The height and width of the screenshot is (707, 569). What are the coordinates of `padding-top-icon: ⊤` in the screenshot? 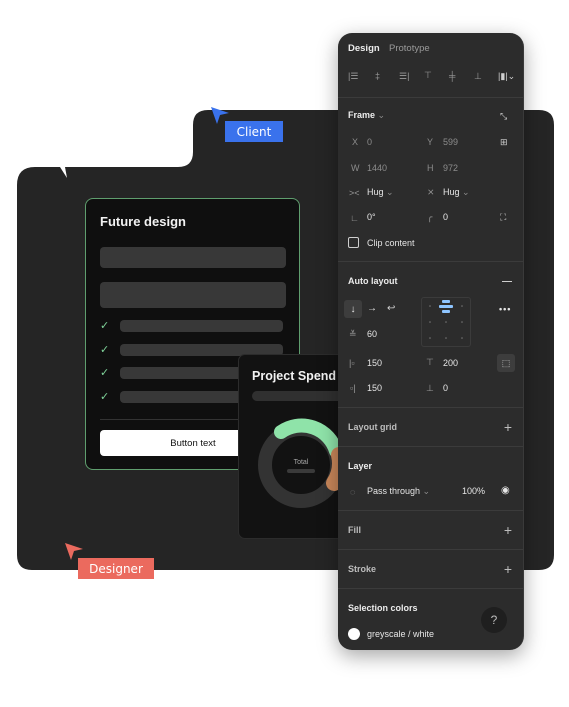 It's located at (430, 362).